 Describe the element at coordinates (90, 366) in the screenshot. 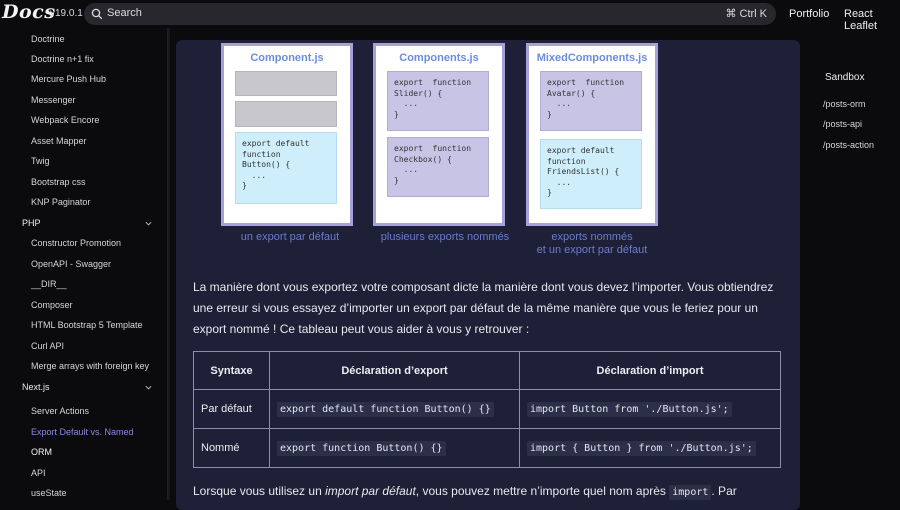

I see `sidebar-item-merge-arrays: Merge arrays with foreign key` at that location.